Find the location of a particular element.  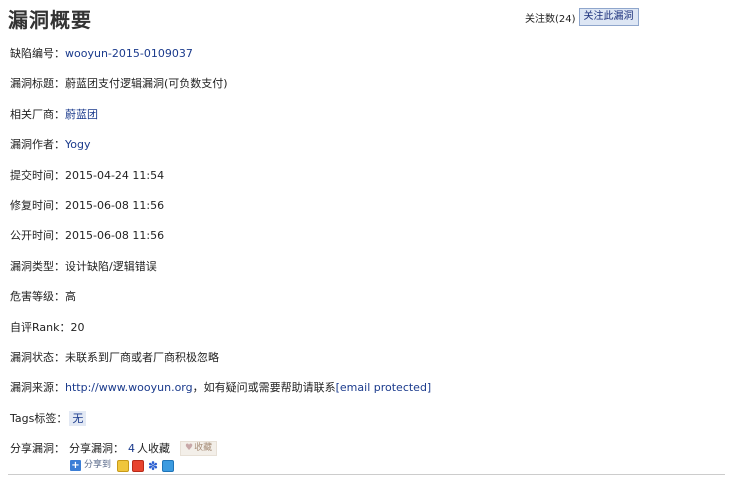

favorite-count: 4 is located at coordinates (131, 449).